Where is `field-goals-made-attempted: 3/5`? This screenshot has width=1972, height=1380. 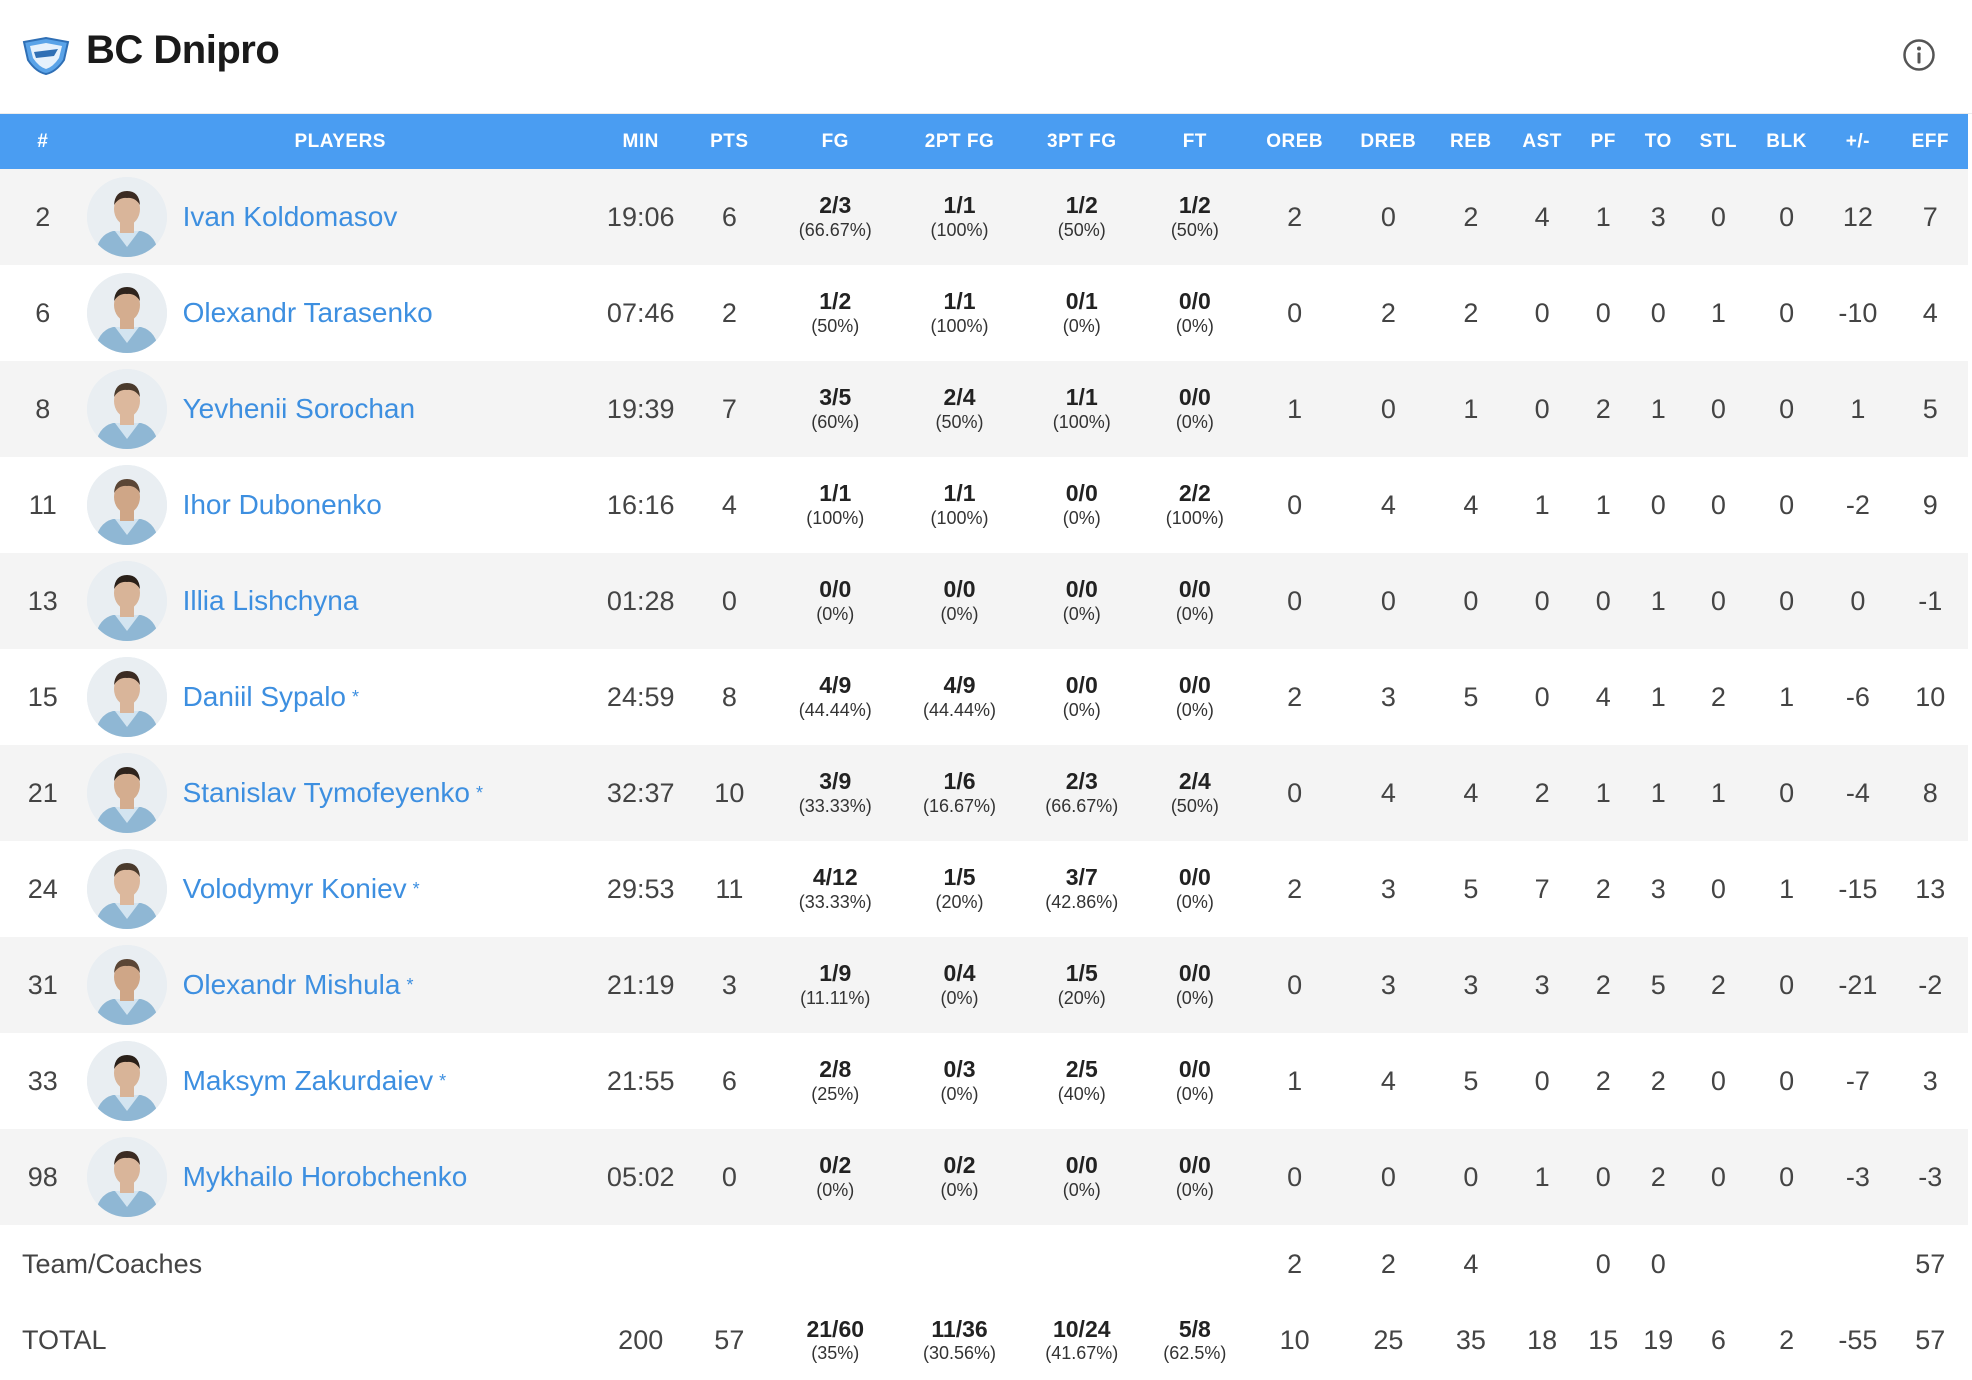 field-goals-made-attempted: 3/5 is located at coordinates (835, 397).